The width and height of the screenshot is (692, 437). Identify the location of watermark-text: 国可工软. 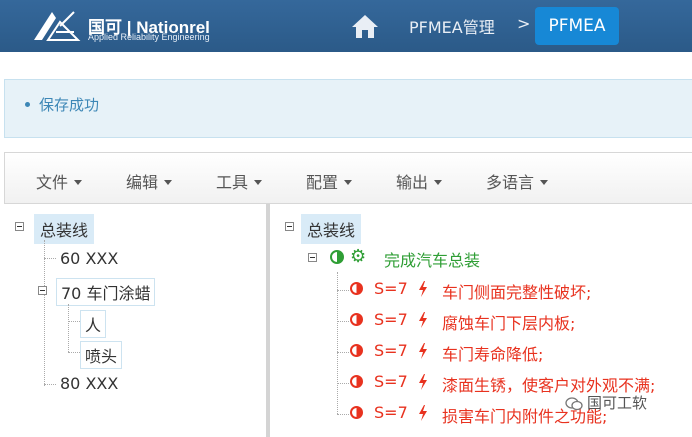
(617, 403).